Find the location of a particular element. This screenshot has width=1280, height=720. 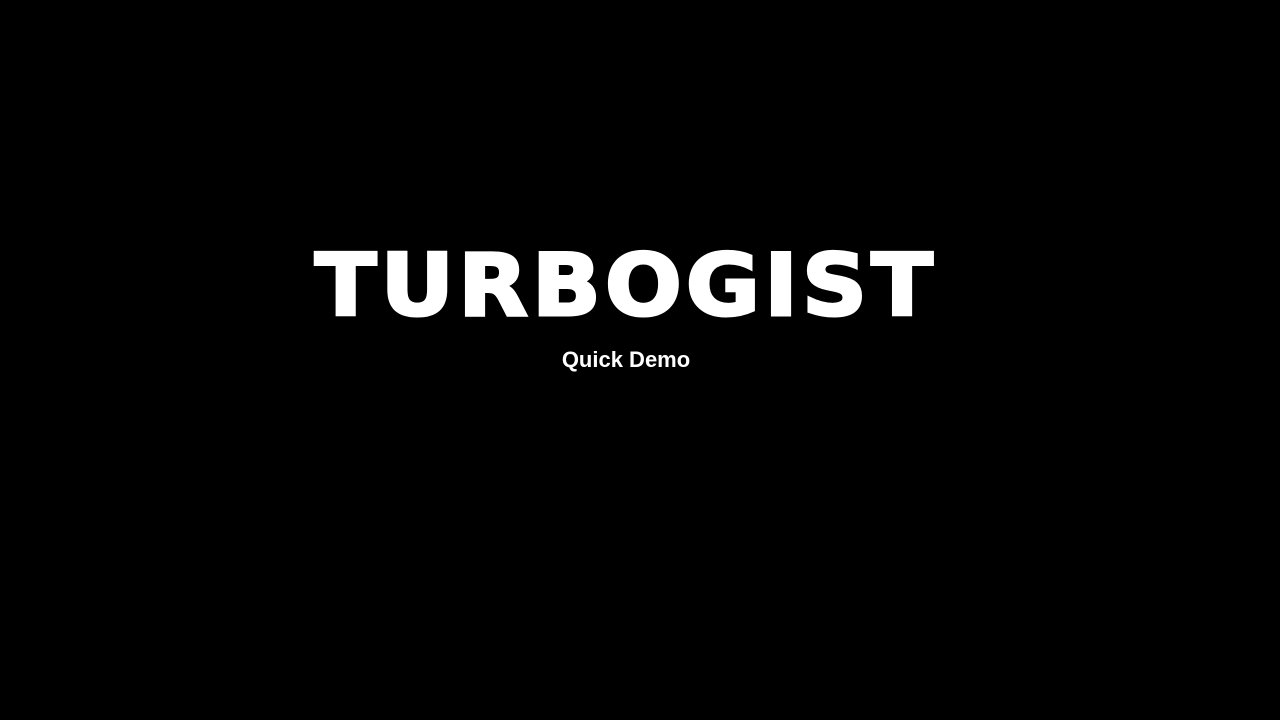

subtitle: Quick Demo is located at coordinates (626, 359).